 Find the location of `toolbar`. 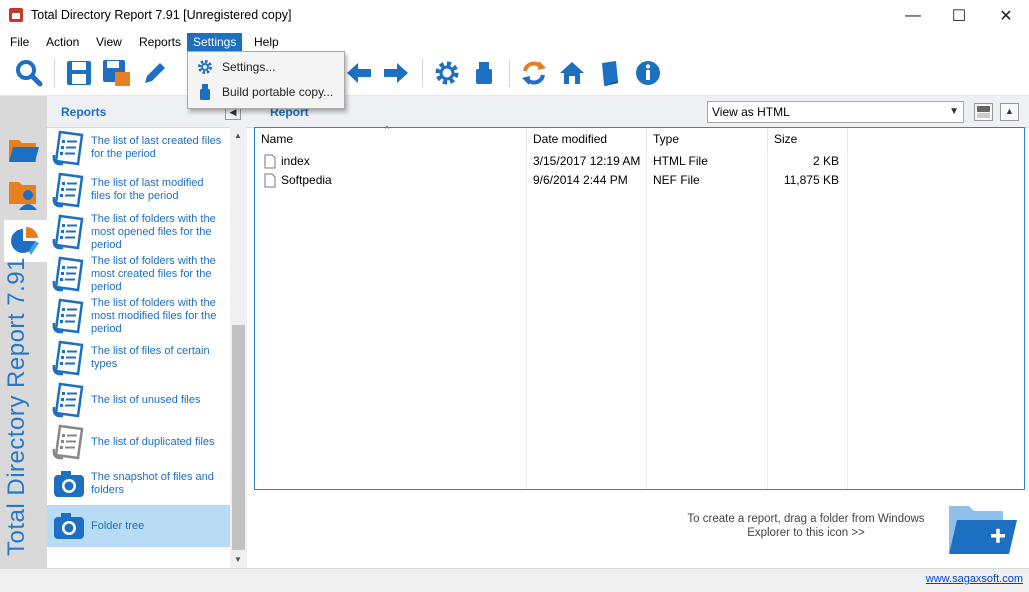

toolbar is located at coordinates (514, 73).